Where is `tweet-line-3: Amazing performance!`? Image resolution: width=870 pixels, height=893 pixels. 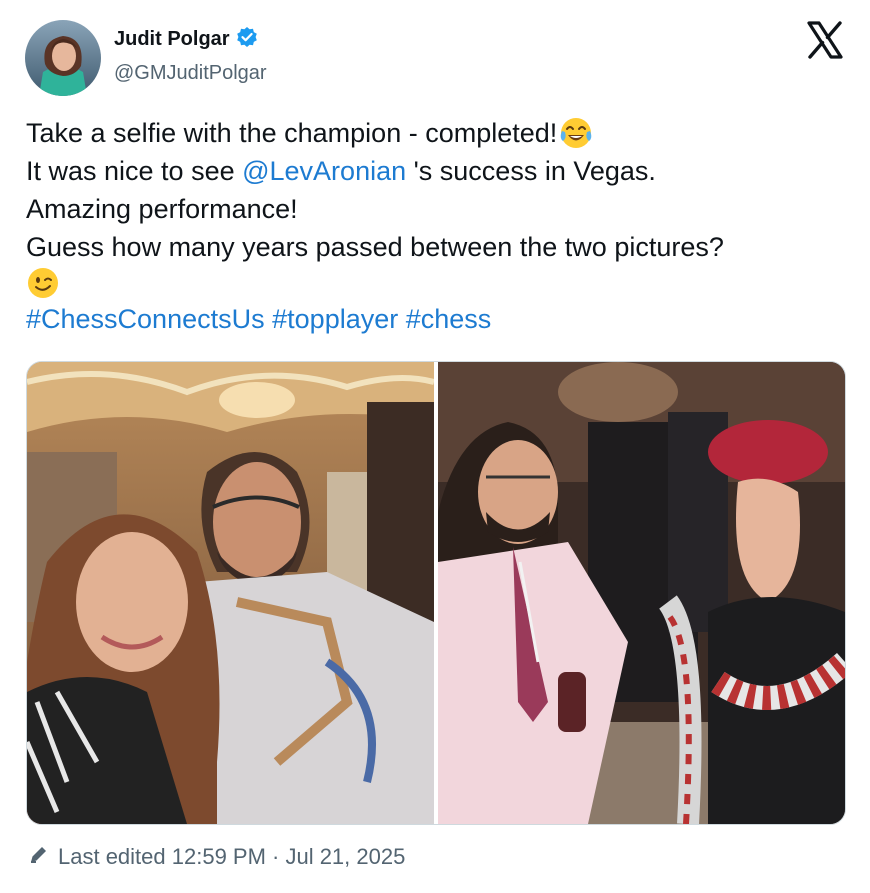
tweet-line-3: Amazing performance! is located at coordinates (162, 209).